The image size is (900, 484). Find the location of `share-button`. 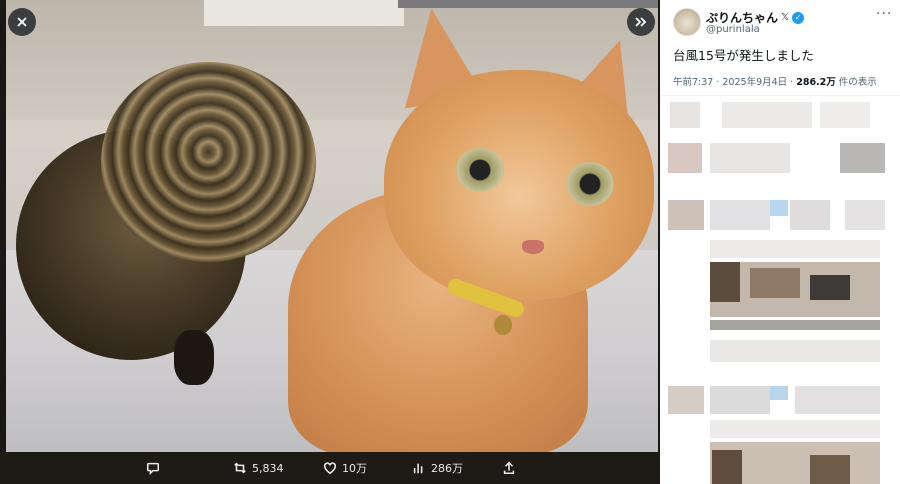

share-button is located at coordinates (509, 468).